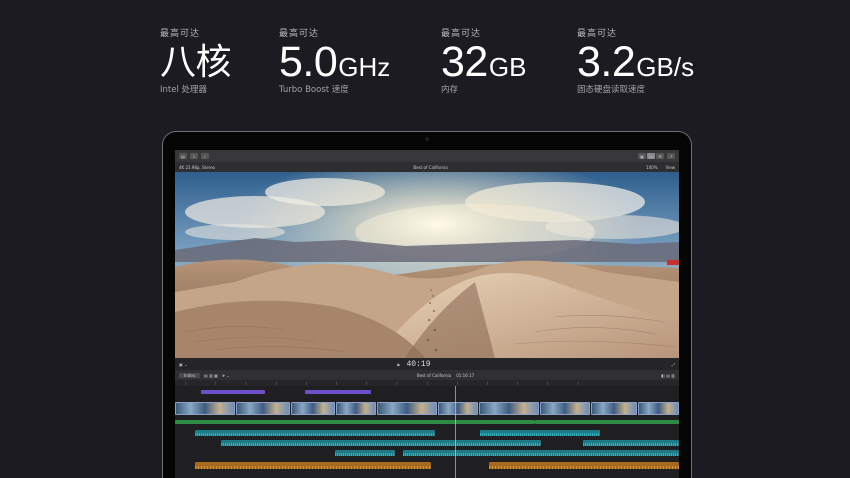 This screenshot has width=850, height=478. Describe the element at coordinates (183, 364) in the screenshot. I see `view-options-icon: ▣ ⌄` at that location.